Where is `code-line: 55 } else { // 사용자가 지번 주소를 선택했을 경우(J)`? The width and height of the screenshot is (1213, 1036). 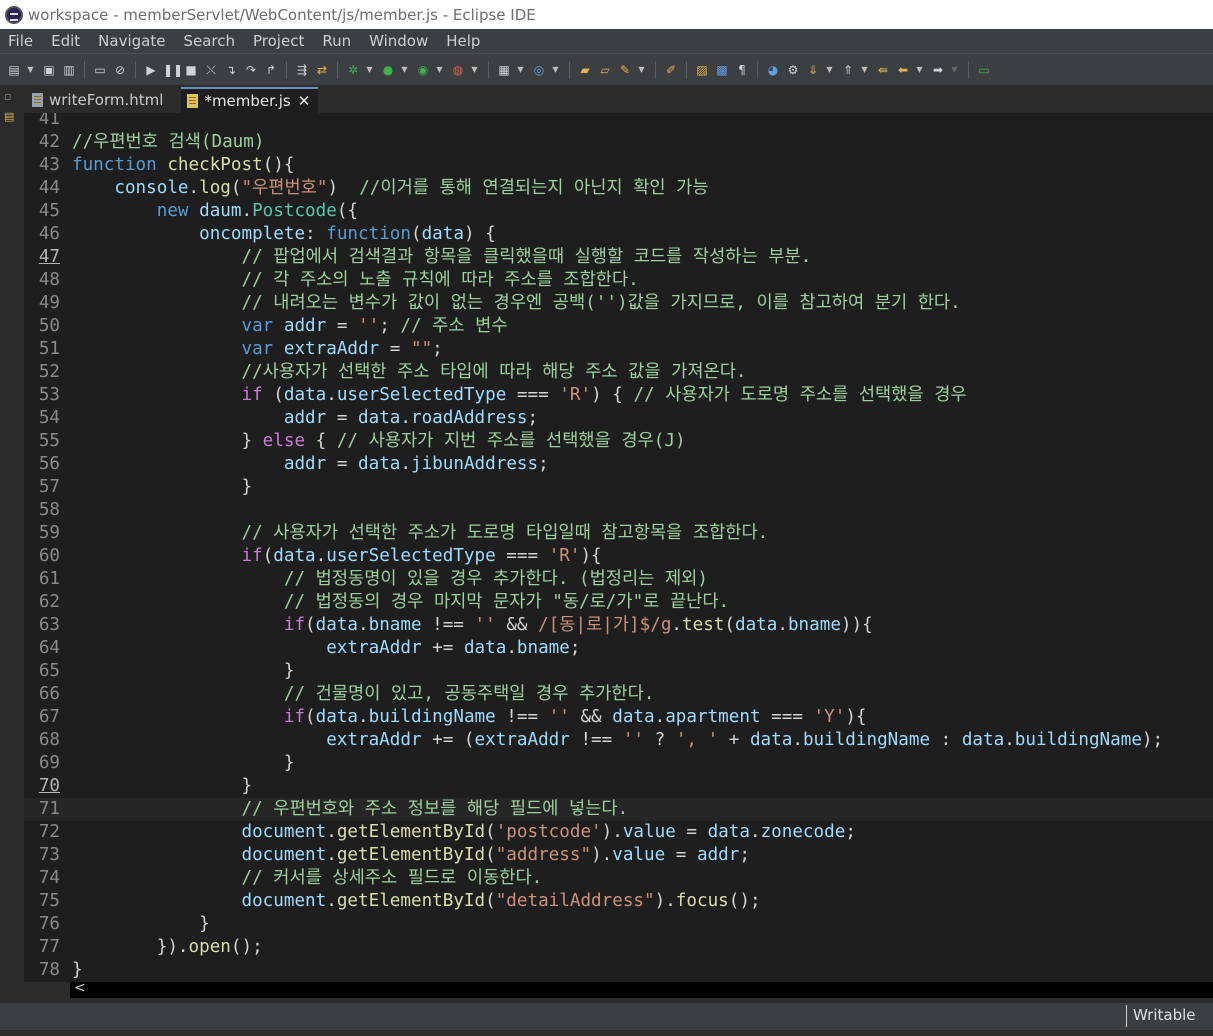 code-line: 55 } else { // 사용자가 지번 주소를 선택했을 경우(J) is located at coordinates (618, 441).